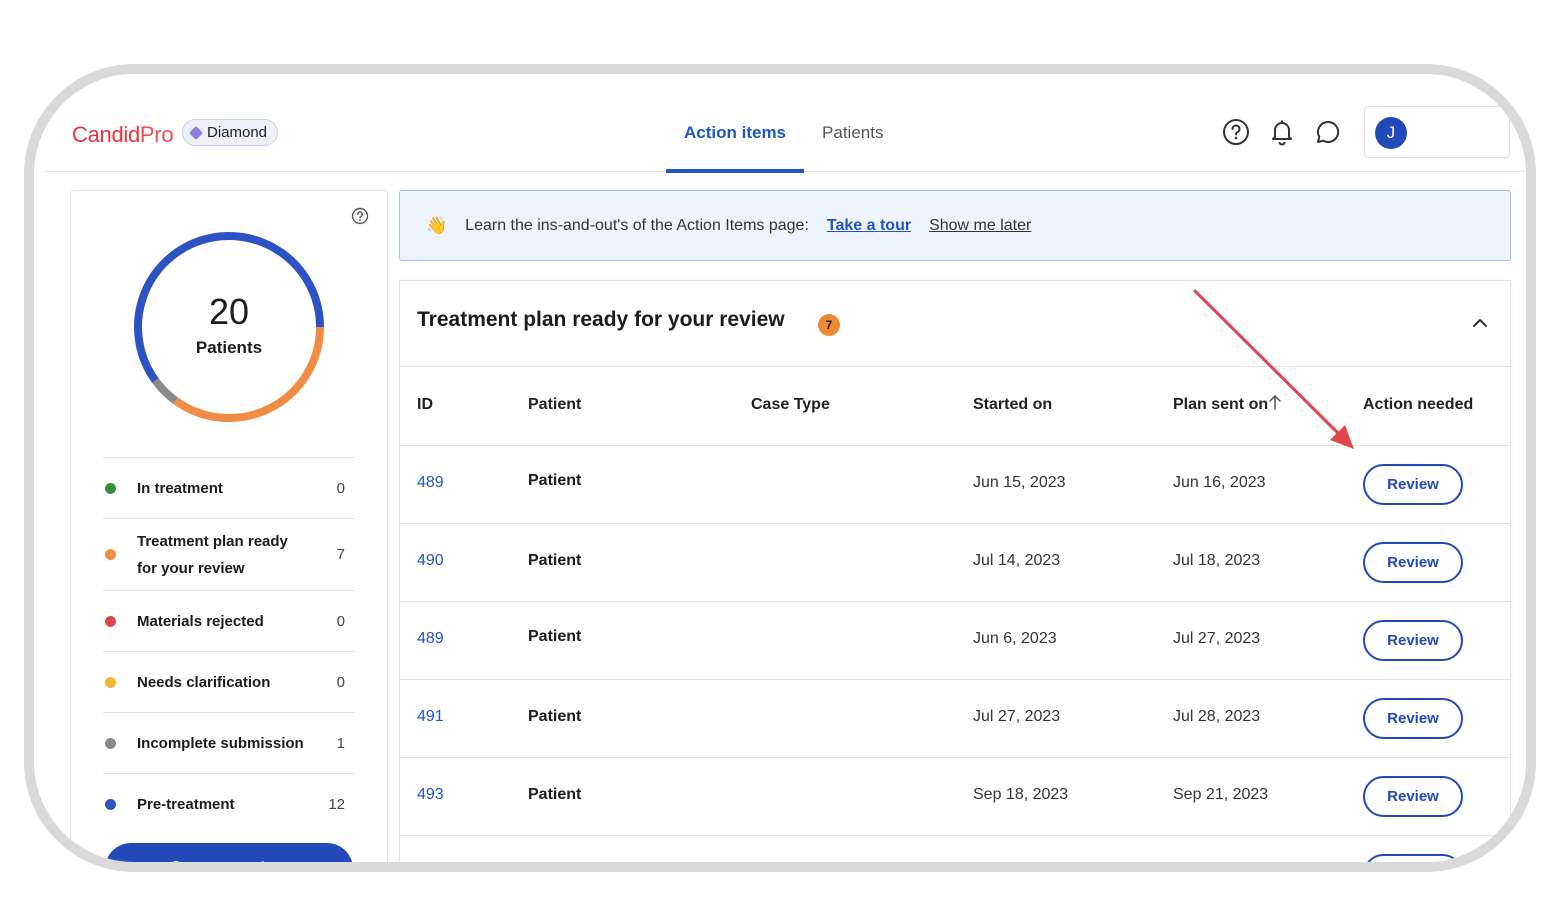  I want to click on status-label: Needs clarification, so click(204, 682).